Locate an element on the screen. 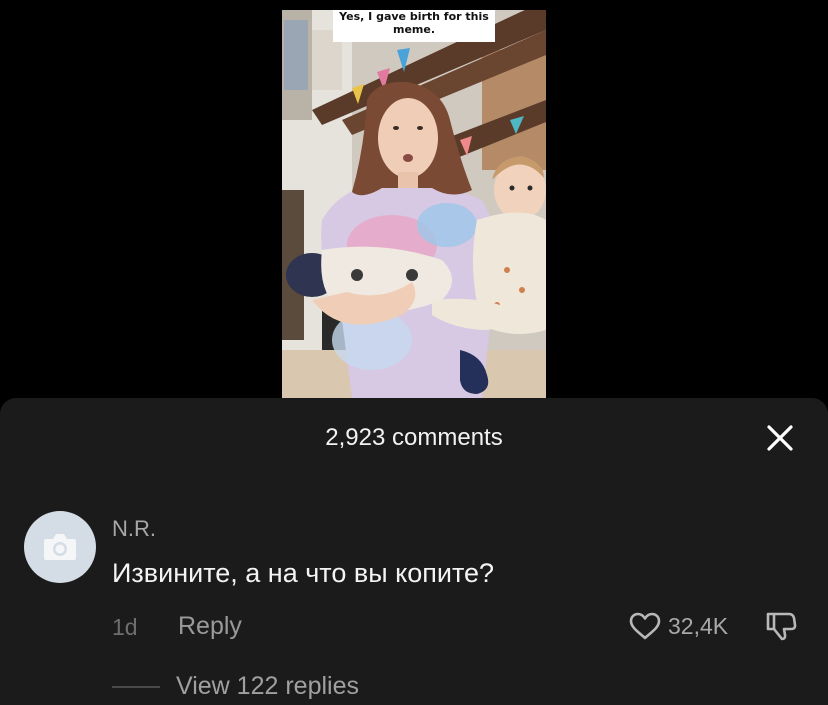  close-icon is located at coordinates (780, 438).